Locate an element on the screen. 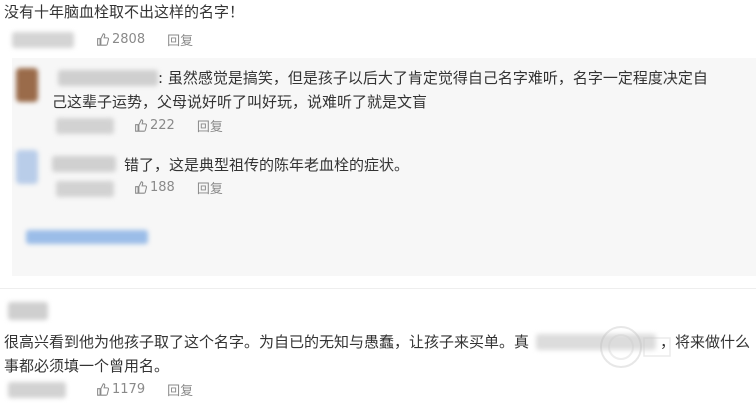 This screenshot has width=756, height=404. reply-meta: 222 回复 is located at coordinates (178, 125).